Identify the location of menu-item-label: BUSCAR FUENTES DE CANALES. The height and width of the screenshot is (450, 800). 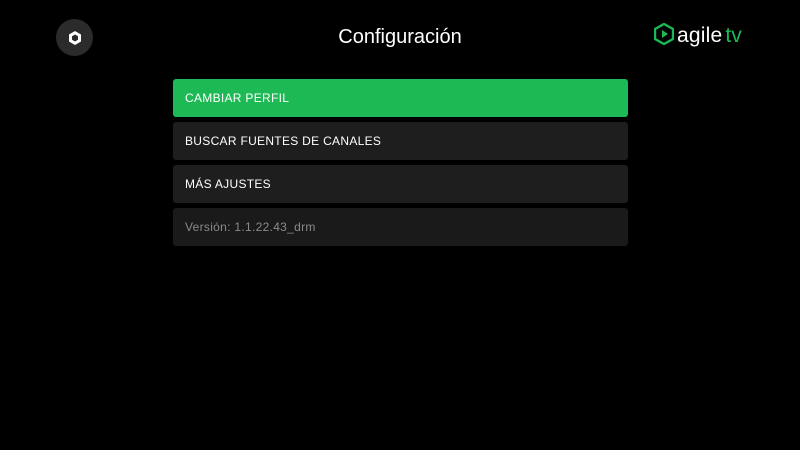
(283, 141).